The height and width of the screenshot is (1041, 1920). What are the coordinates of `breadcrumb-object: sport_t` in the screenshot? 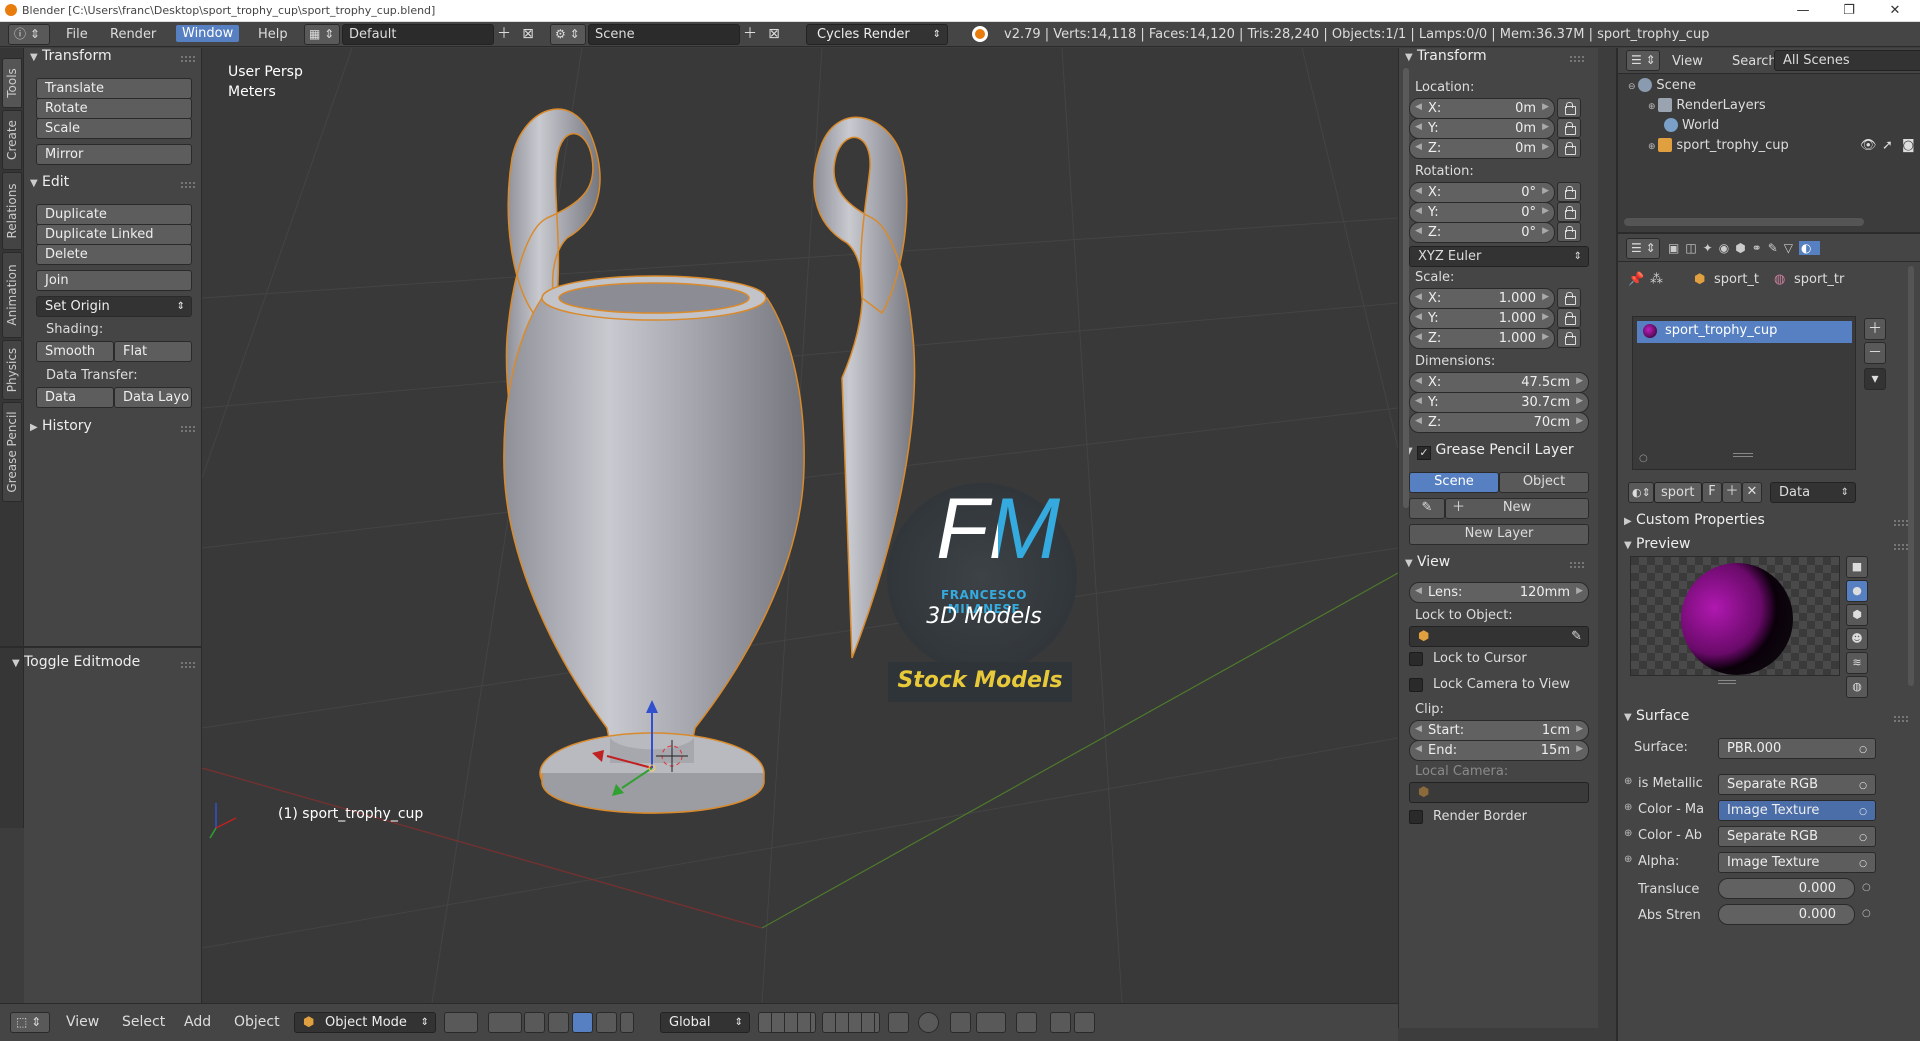 It's located at (1736, 279).